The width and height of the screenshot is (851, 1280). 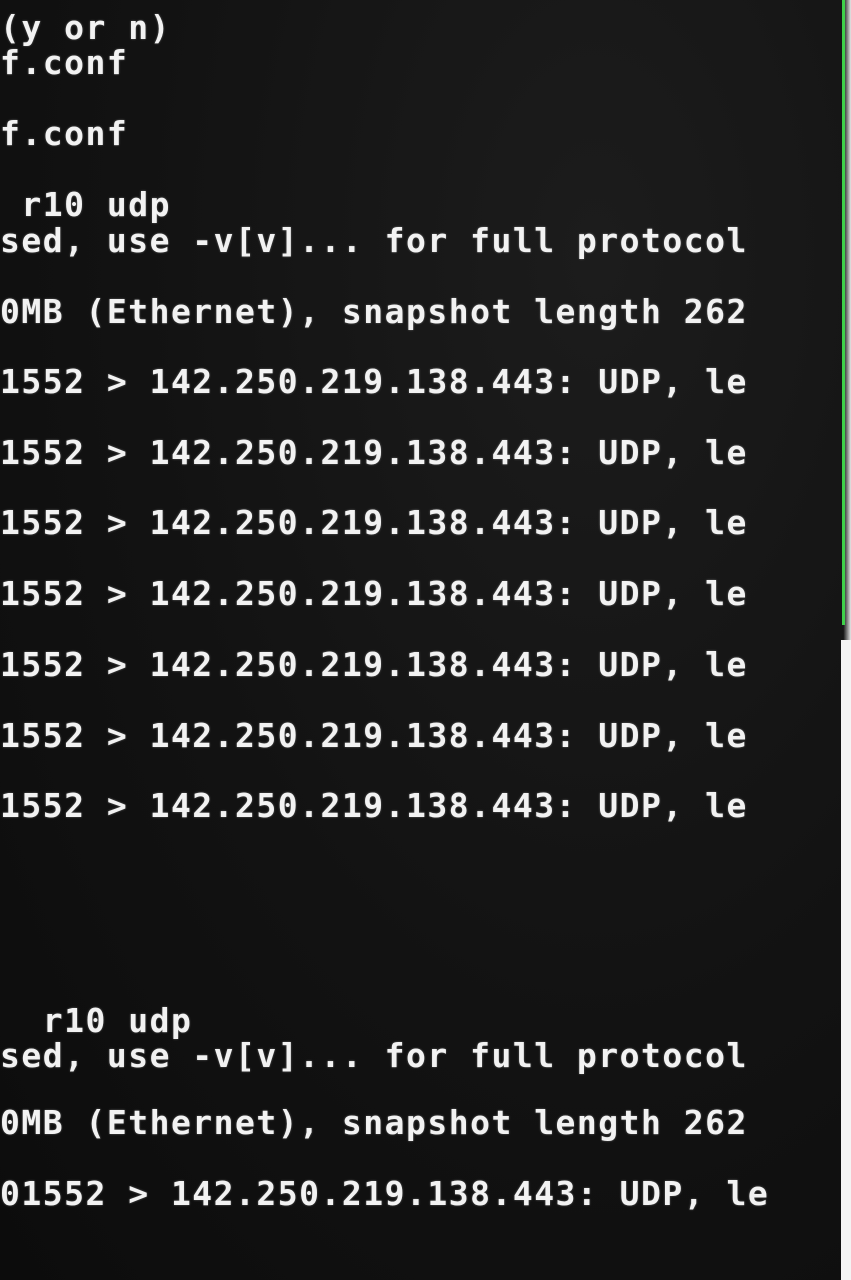 I want to click on window-focus-border, so click(x=843, y=312).